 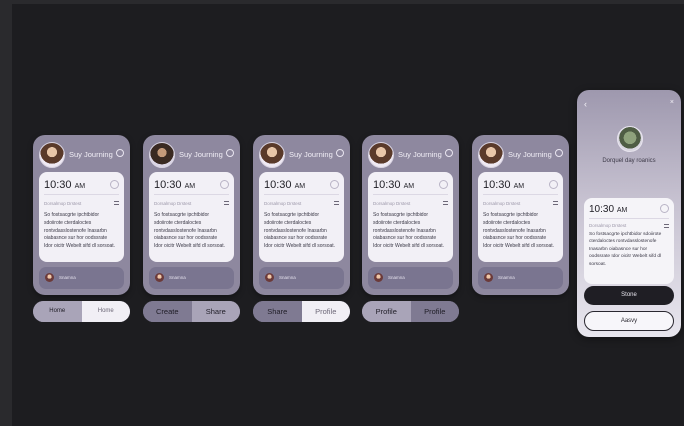 What do you see at coordinates (629, 295) in the screenshot?
I see `primary-button: Stone` at bounding box center [629, 295].